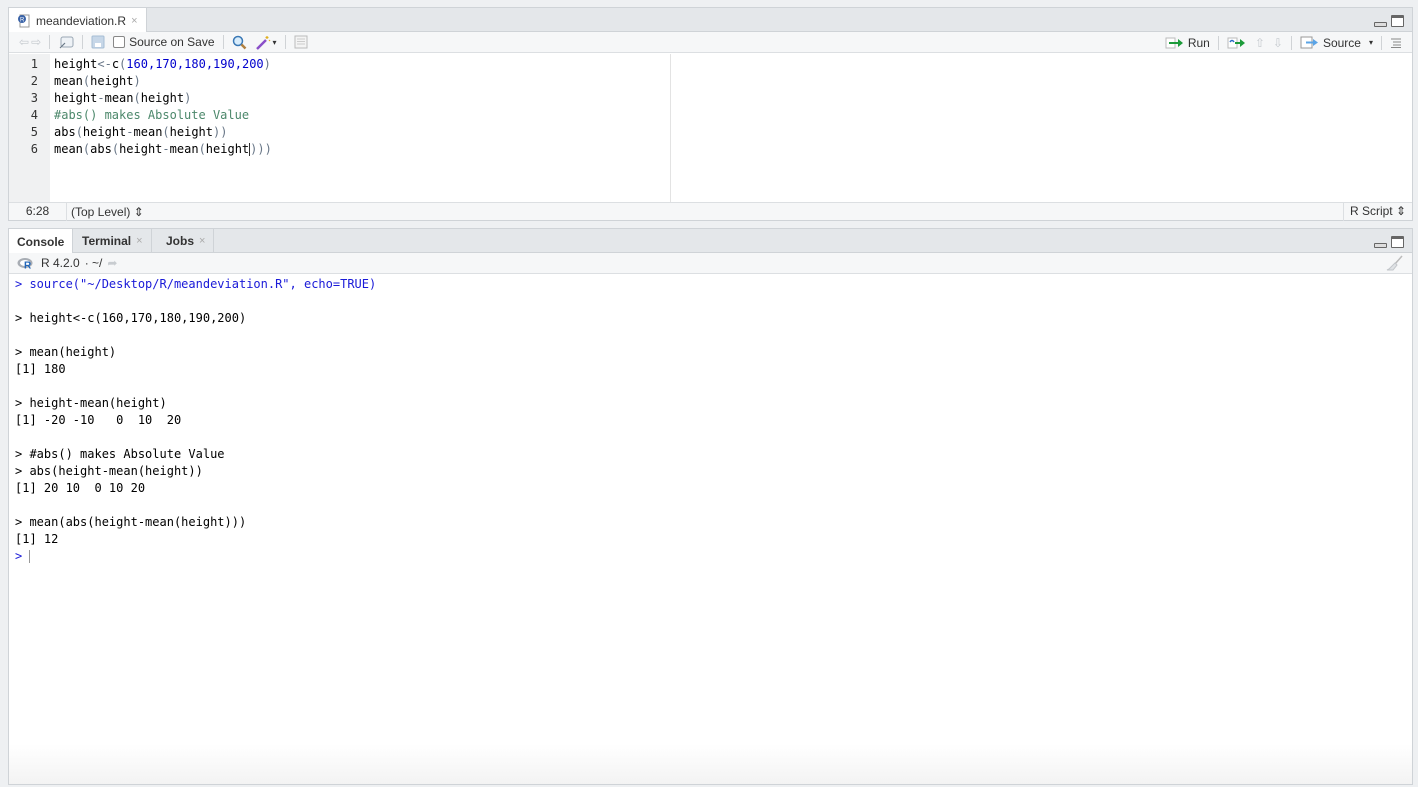 Image resolution: width=1418 pixels, height=787 pixels. Describe the element at coordinates (733, 132) in the screenshot. I see `code-line: abs(height-mean(height))` at that location.